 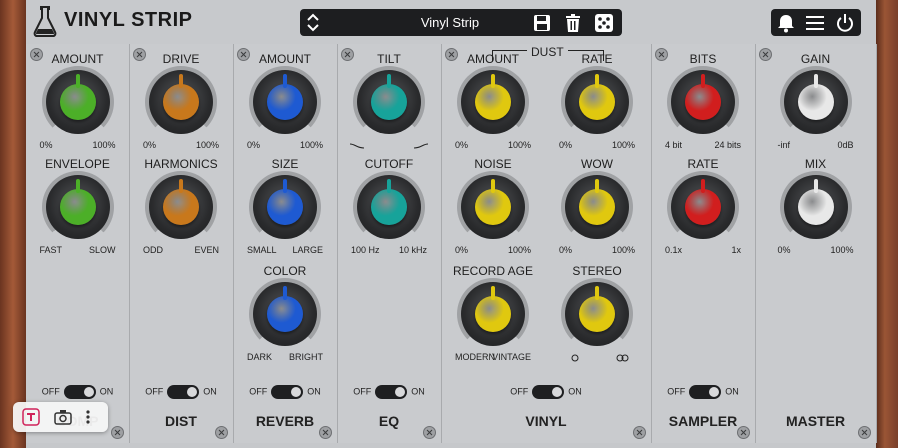 I want to click on knob-block-reverb-1: SIZE SMALL LARGE, so click(x=285, y=206).